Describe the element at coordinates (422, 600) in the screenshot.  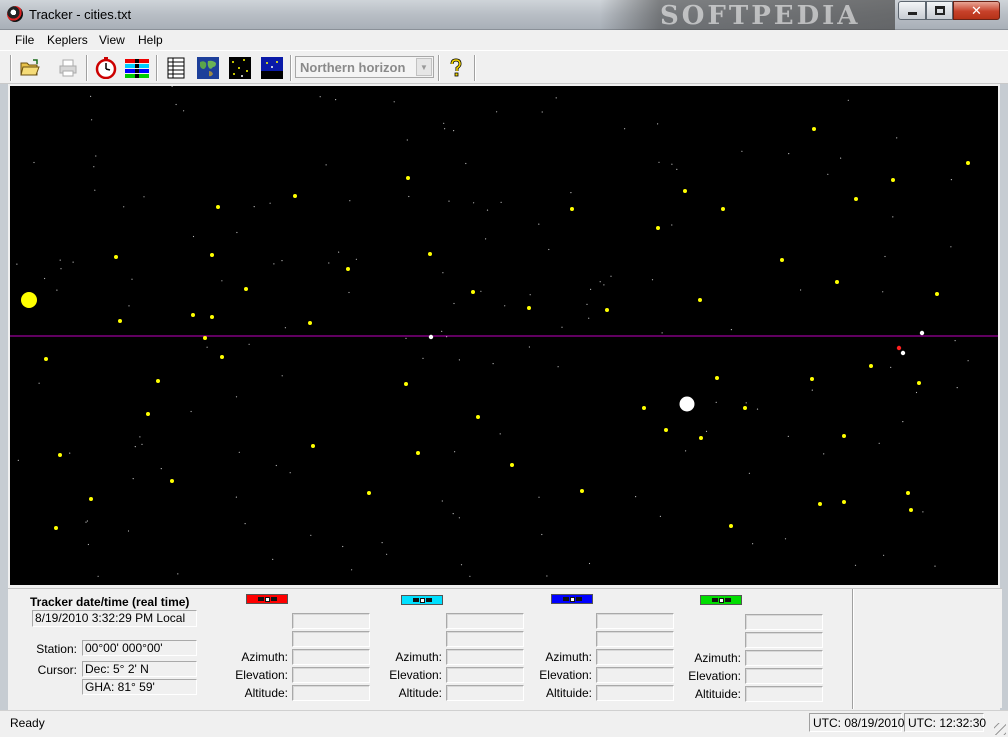
I see `tracker-cyan-chip` at that location.